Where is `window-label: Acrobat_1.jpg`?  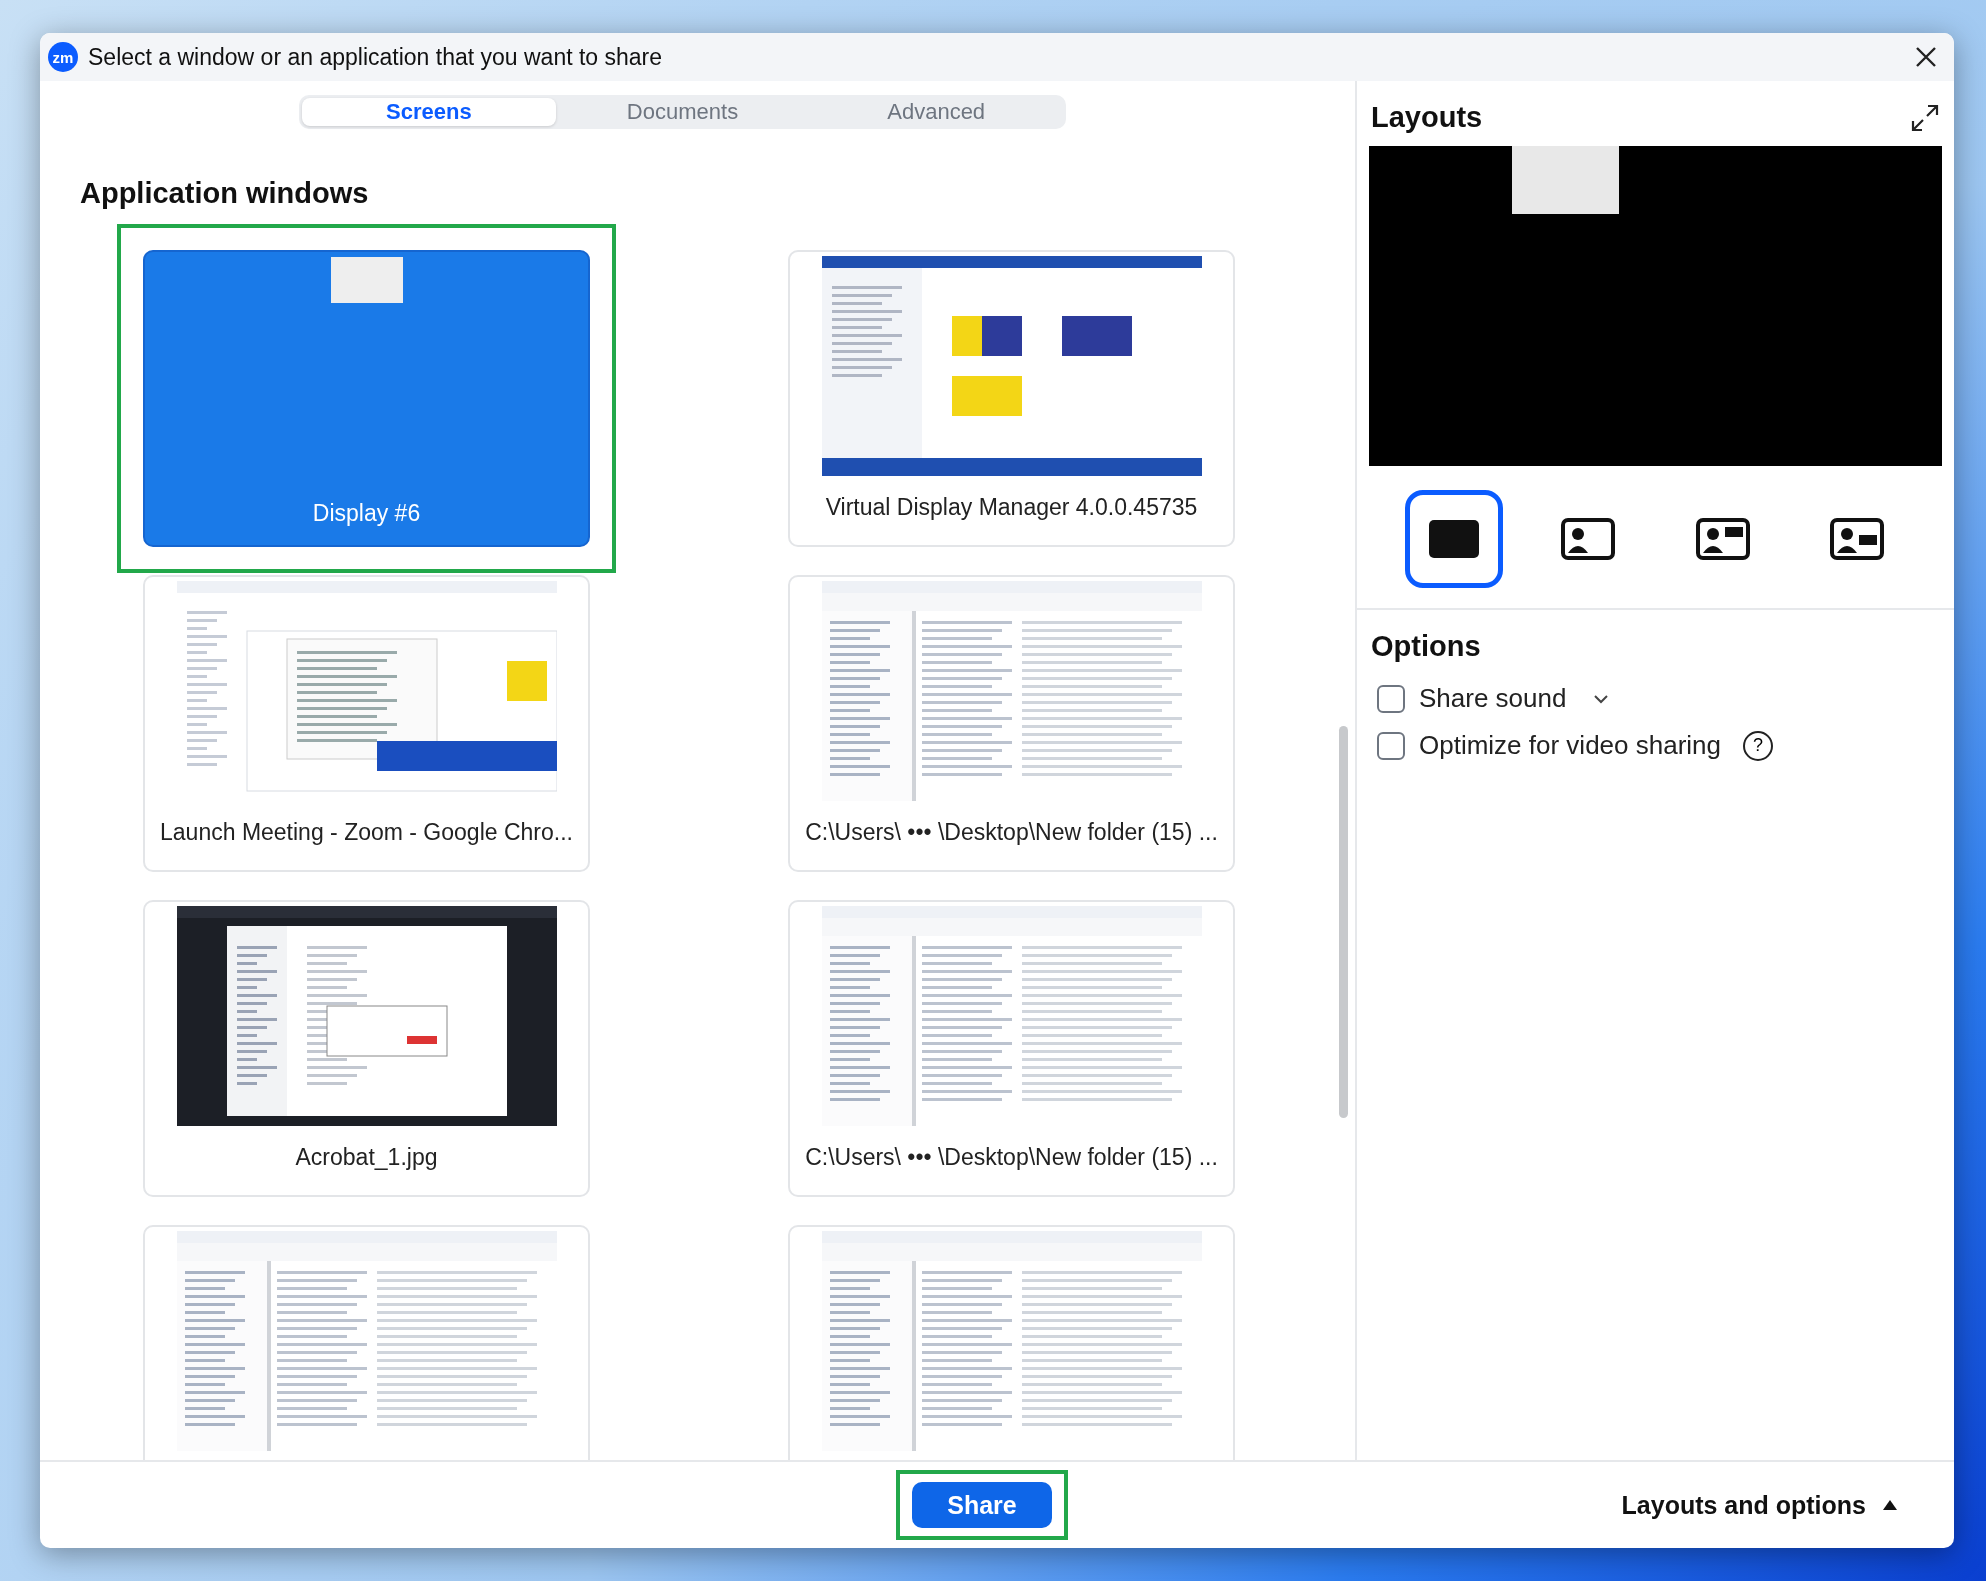 window-label: Acrobat_1.jpg is located at coordinates (366, 1157).